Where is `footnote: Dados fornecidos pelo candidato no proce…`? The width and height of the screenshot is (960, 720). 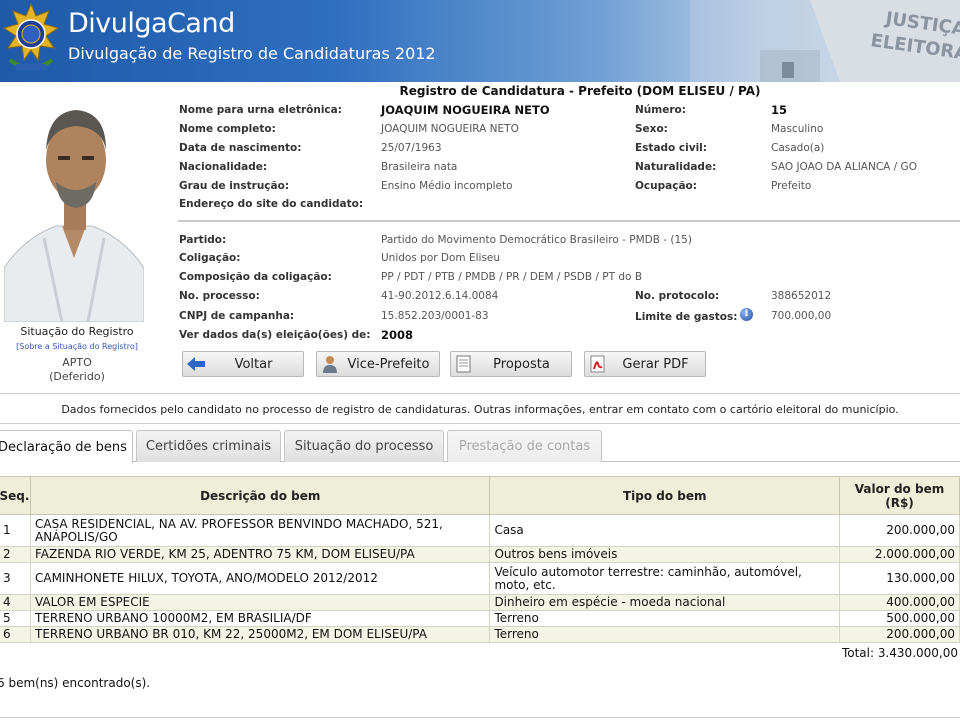
footnote: Dados fornecidos pelo candidato no proce… is located at coordinates (480, 409).